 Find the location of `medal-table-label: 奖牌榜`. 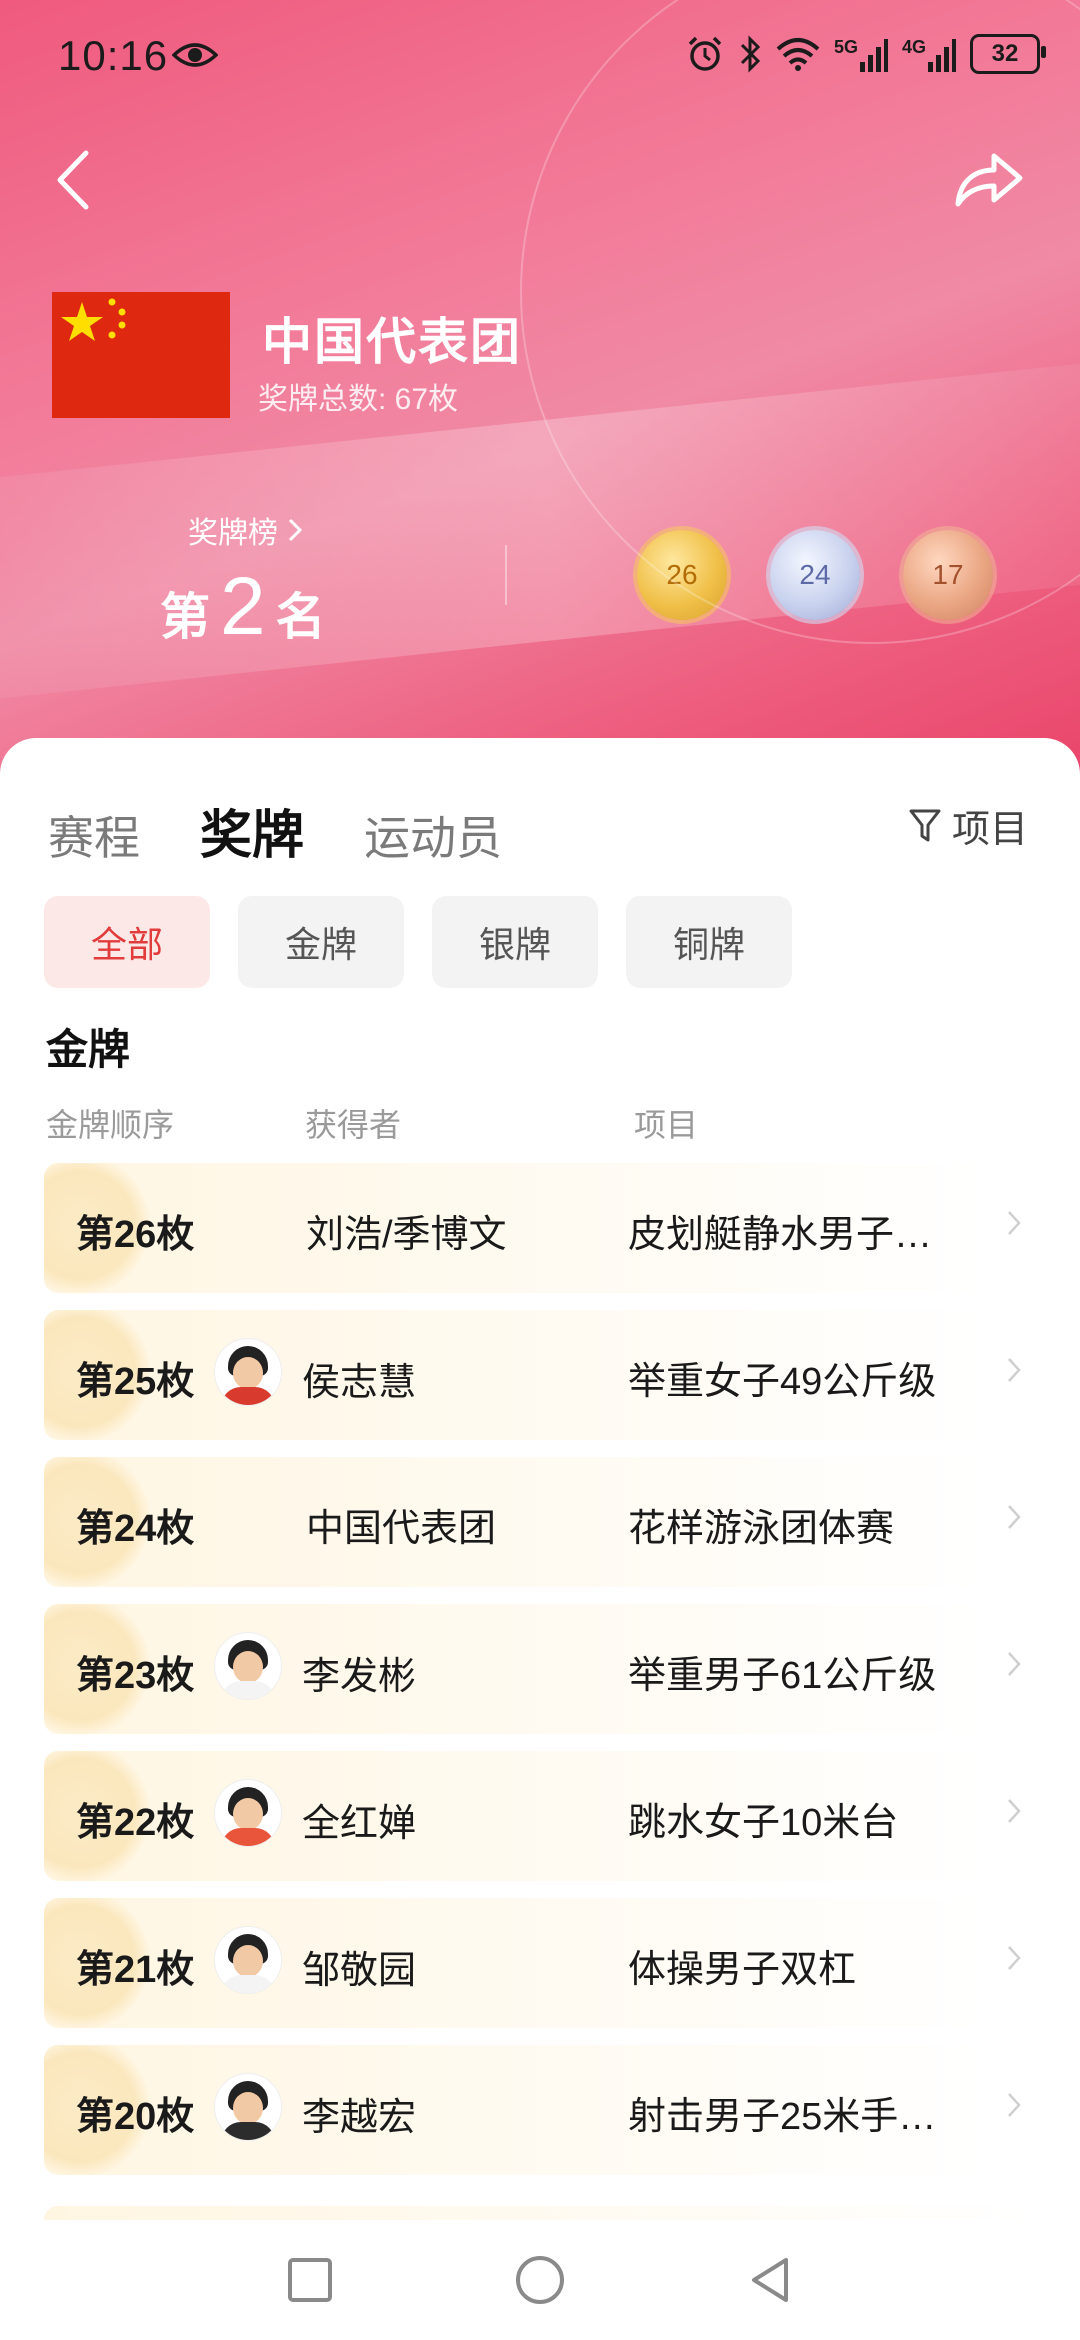

medal-table-label: 奖牌榜 is located at coordinates (233, 533).